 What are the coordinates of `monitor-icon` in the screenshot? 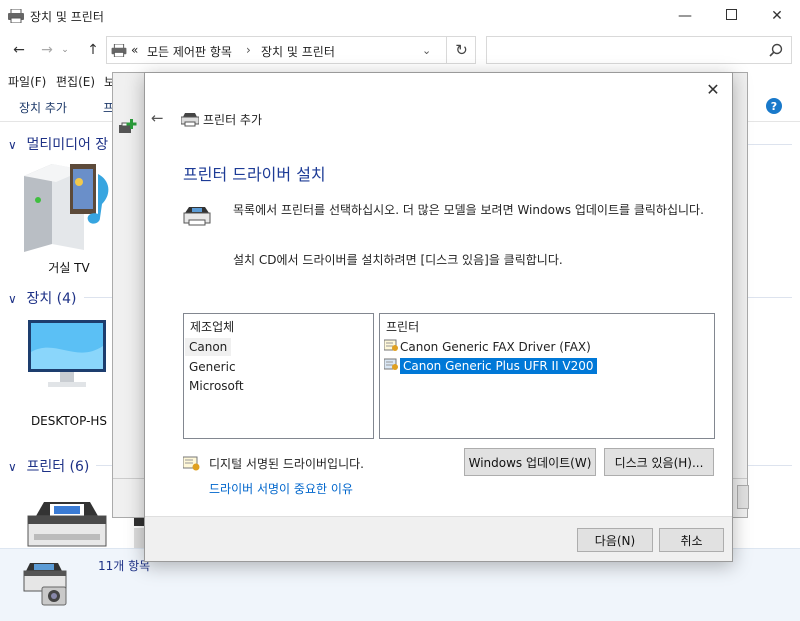 It's located at (67, 353).